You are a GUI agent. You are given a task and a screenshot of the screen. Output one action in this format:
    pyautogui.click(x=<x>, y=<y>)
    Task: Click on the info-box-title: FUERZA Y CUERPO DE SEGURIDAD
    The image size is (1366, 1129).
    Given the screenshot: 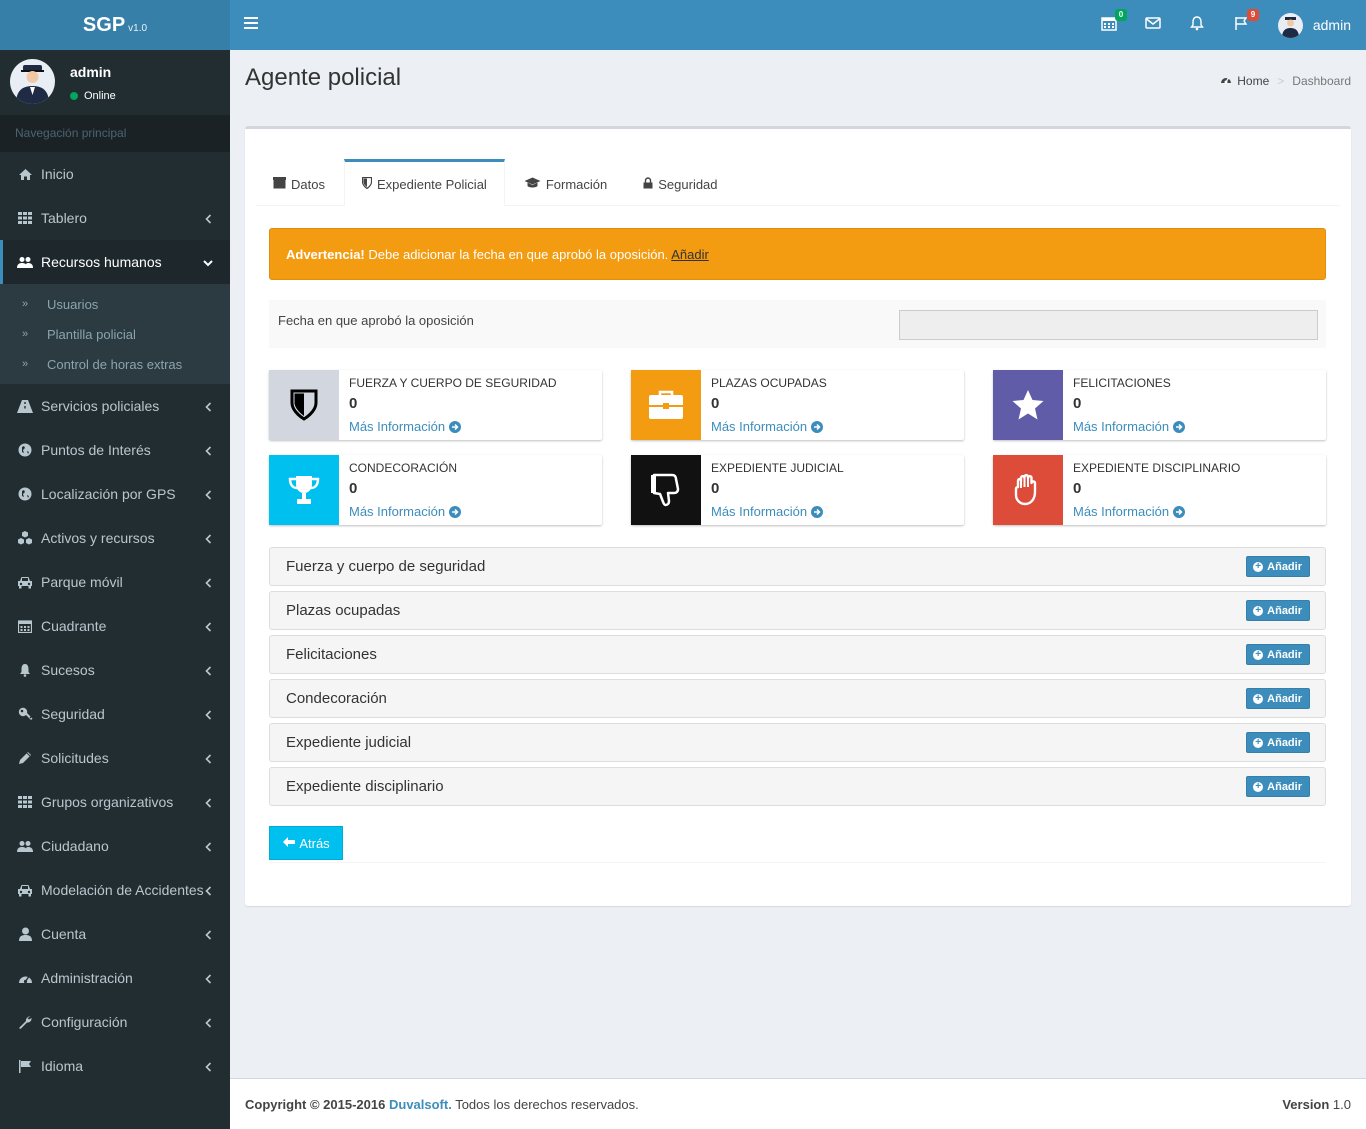 What is the action you would take?
    pyautogui.click(x=453, y=383)
    